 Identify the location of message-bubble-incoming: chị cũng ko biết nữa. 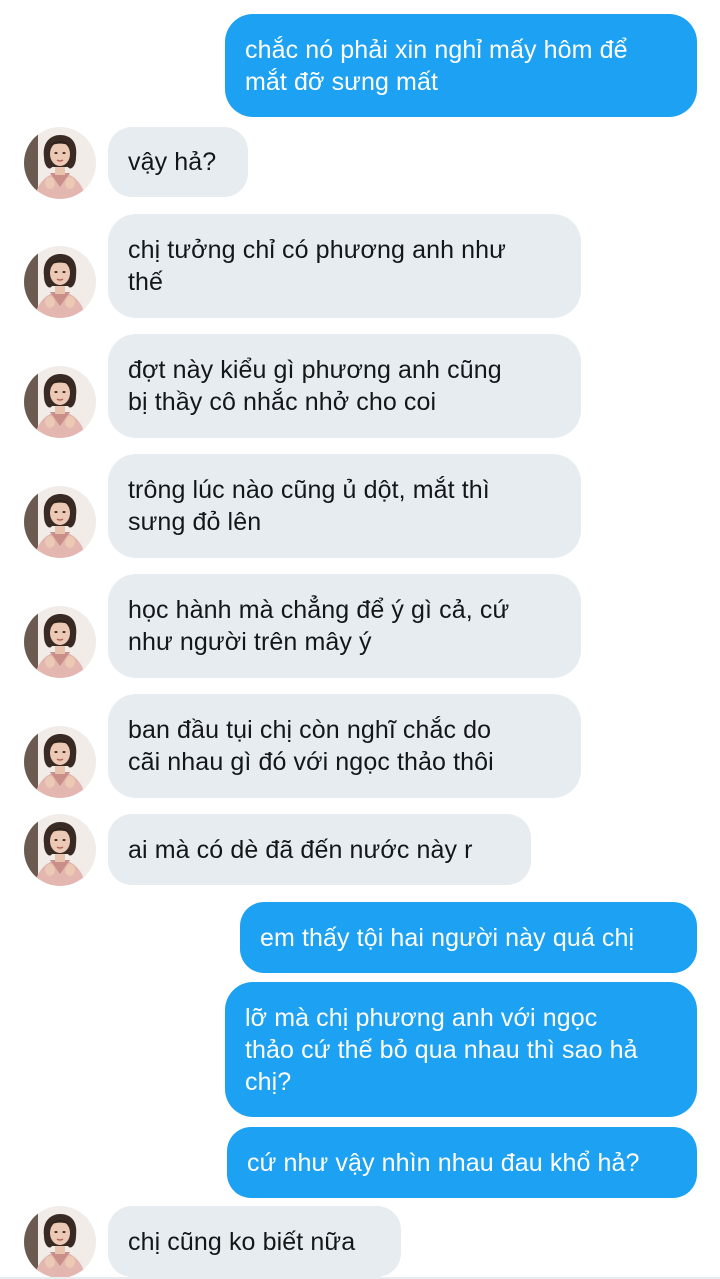
(254, 1241).